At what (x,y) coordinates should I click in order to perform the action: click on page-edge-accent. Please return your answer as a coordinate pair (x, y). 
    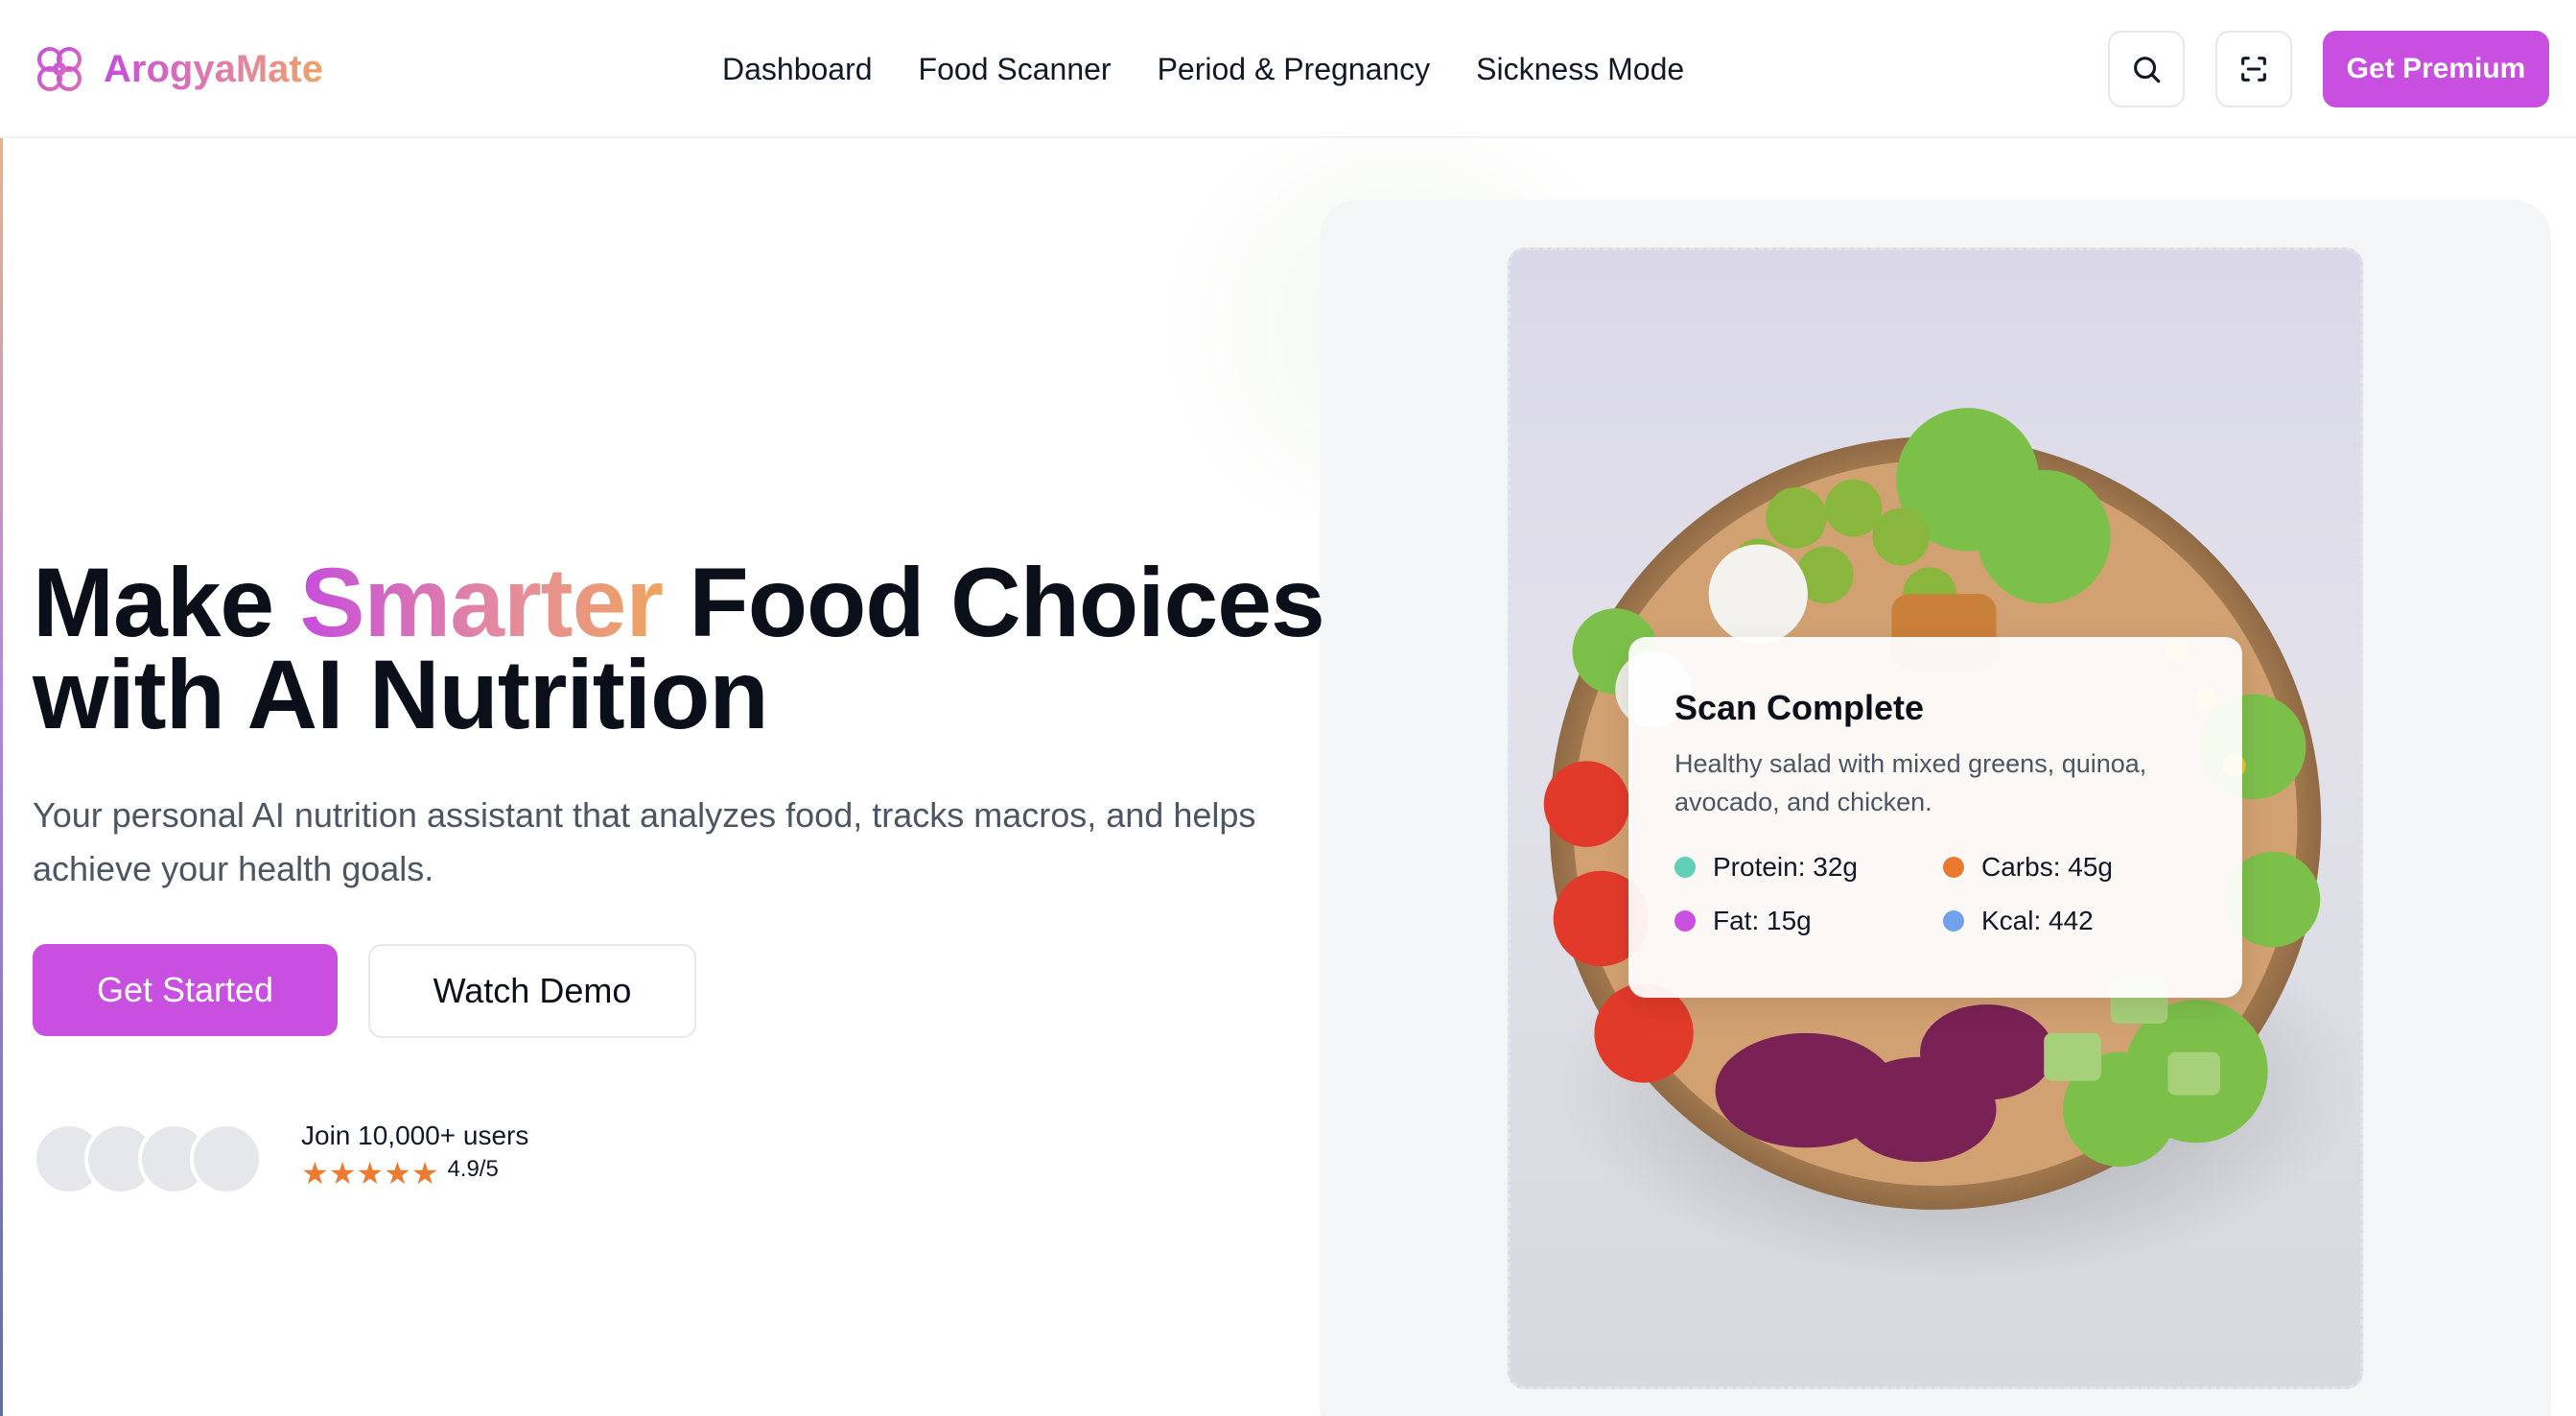
    Looking at the image, I should click on (1, 708).